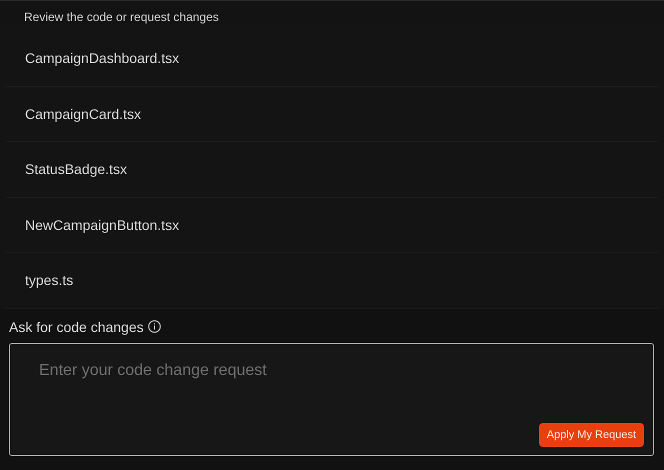  I want to click on file-name: NewCampaignButton.tsx, so click(102, 224).